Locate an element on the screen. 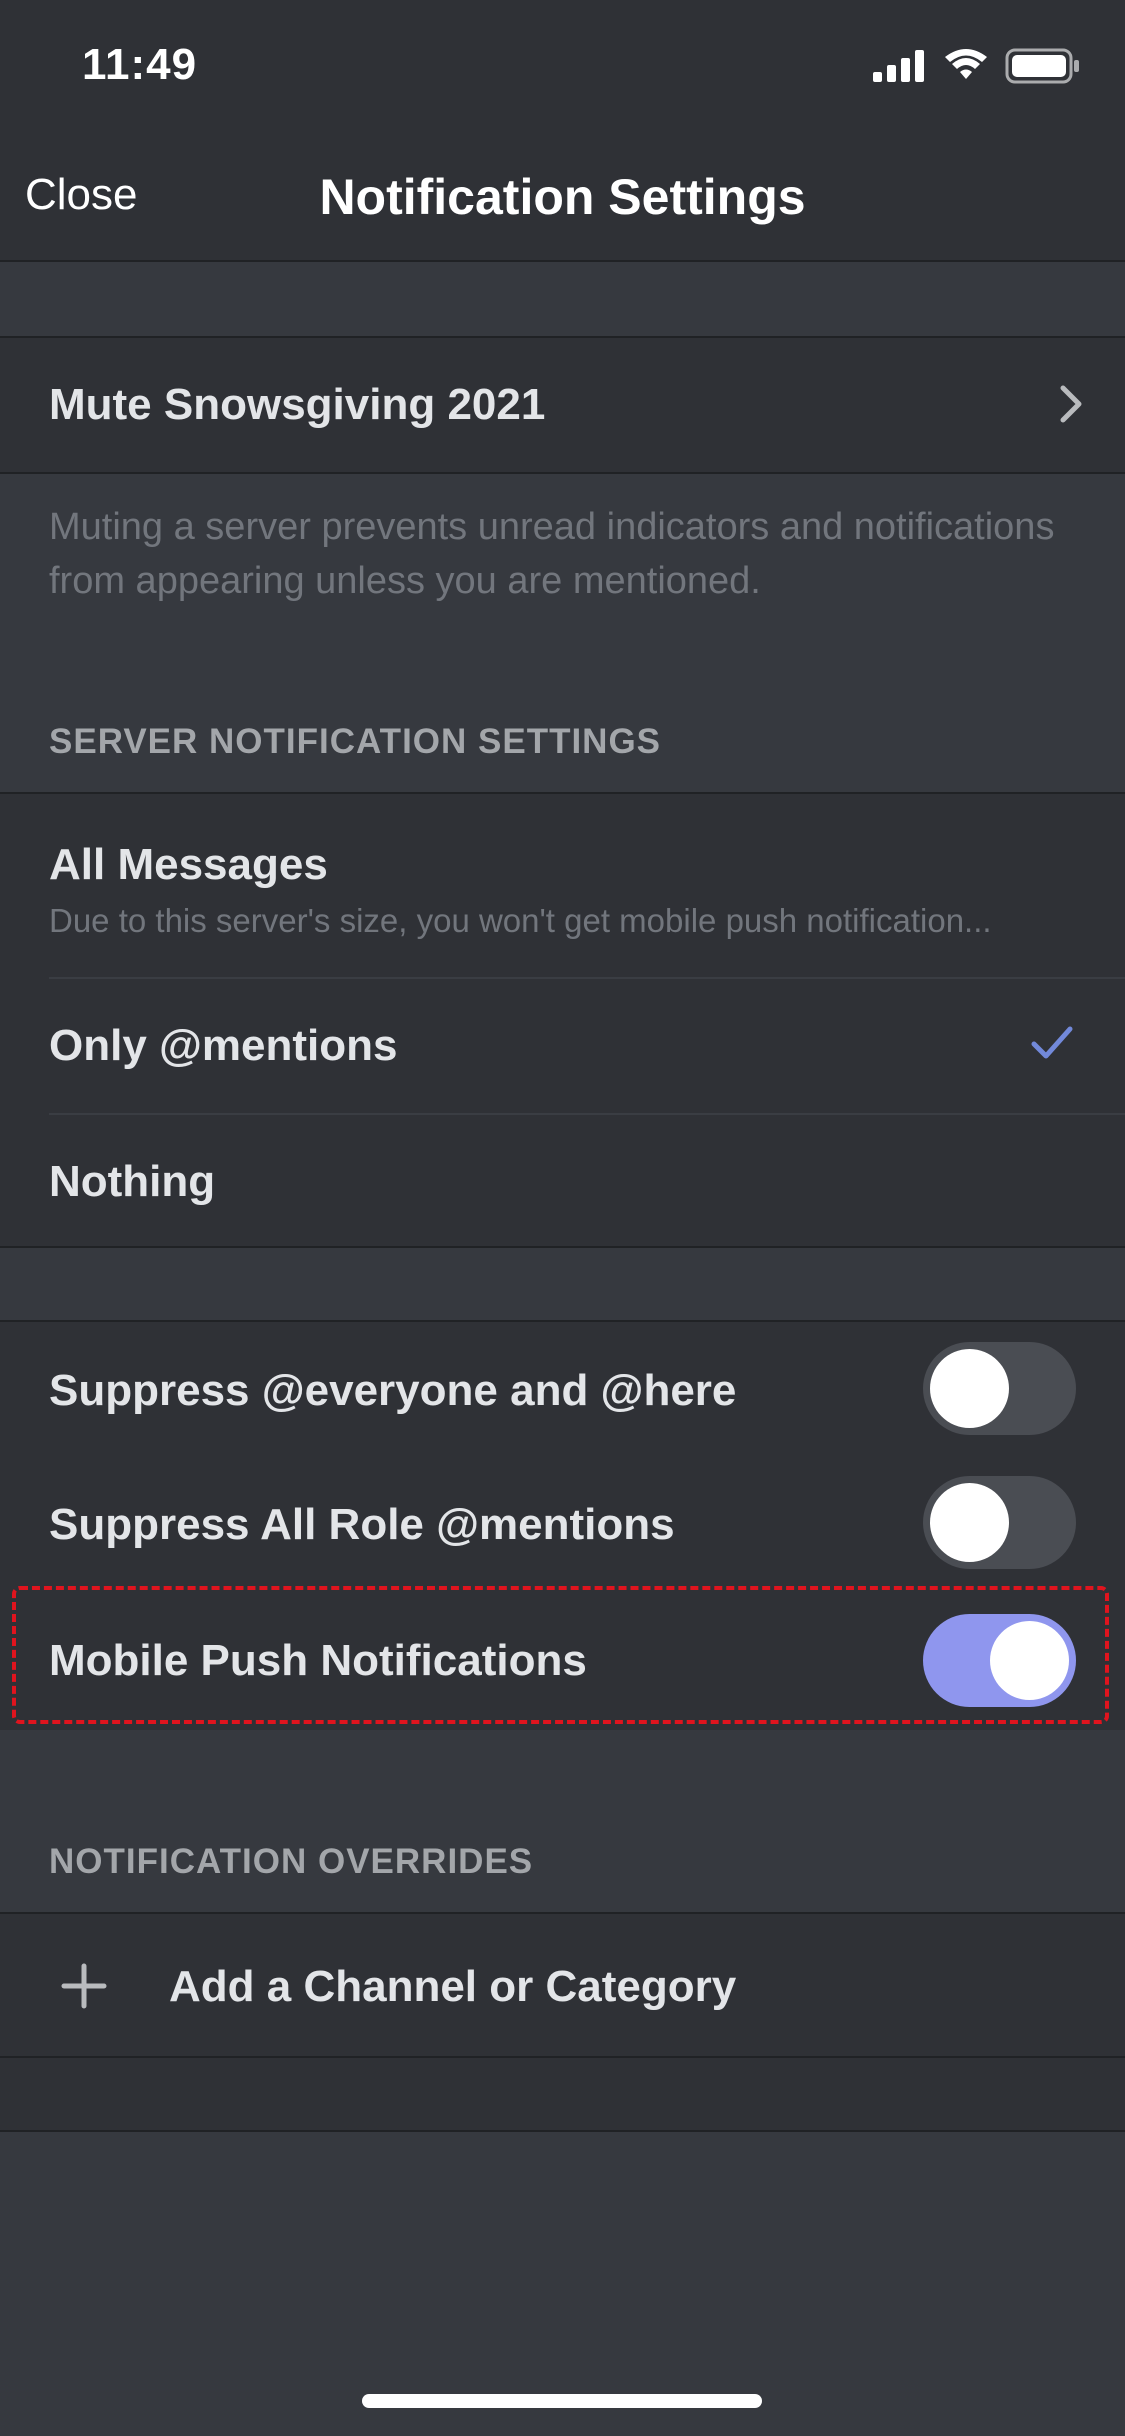  suppress-roles-row: Suppress All Role @mentions is located at coordinates (562, 1523).